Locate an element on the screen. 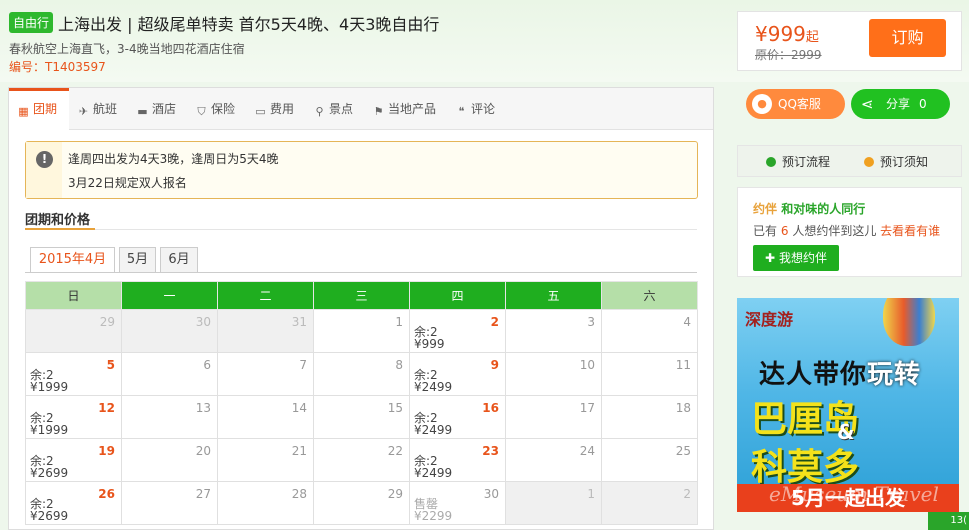 Image resolution: width=969 pixels, height=530 pixels. day-number: 28 is located at coordinates (299, 494).